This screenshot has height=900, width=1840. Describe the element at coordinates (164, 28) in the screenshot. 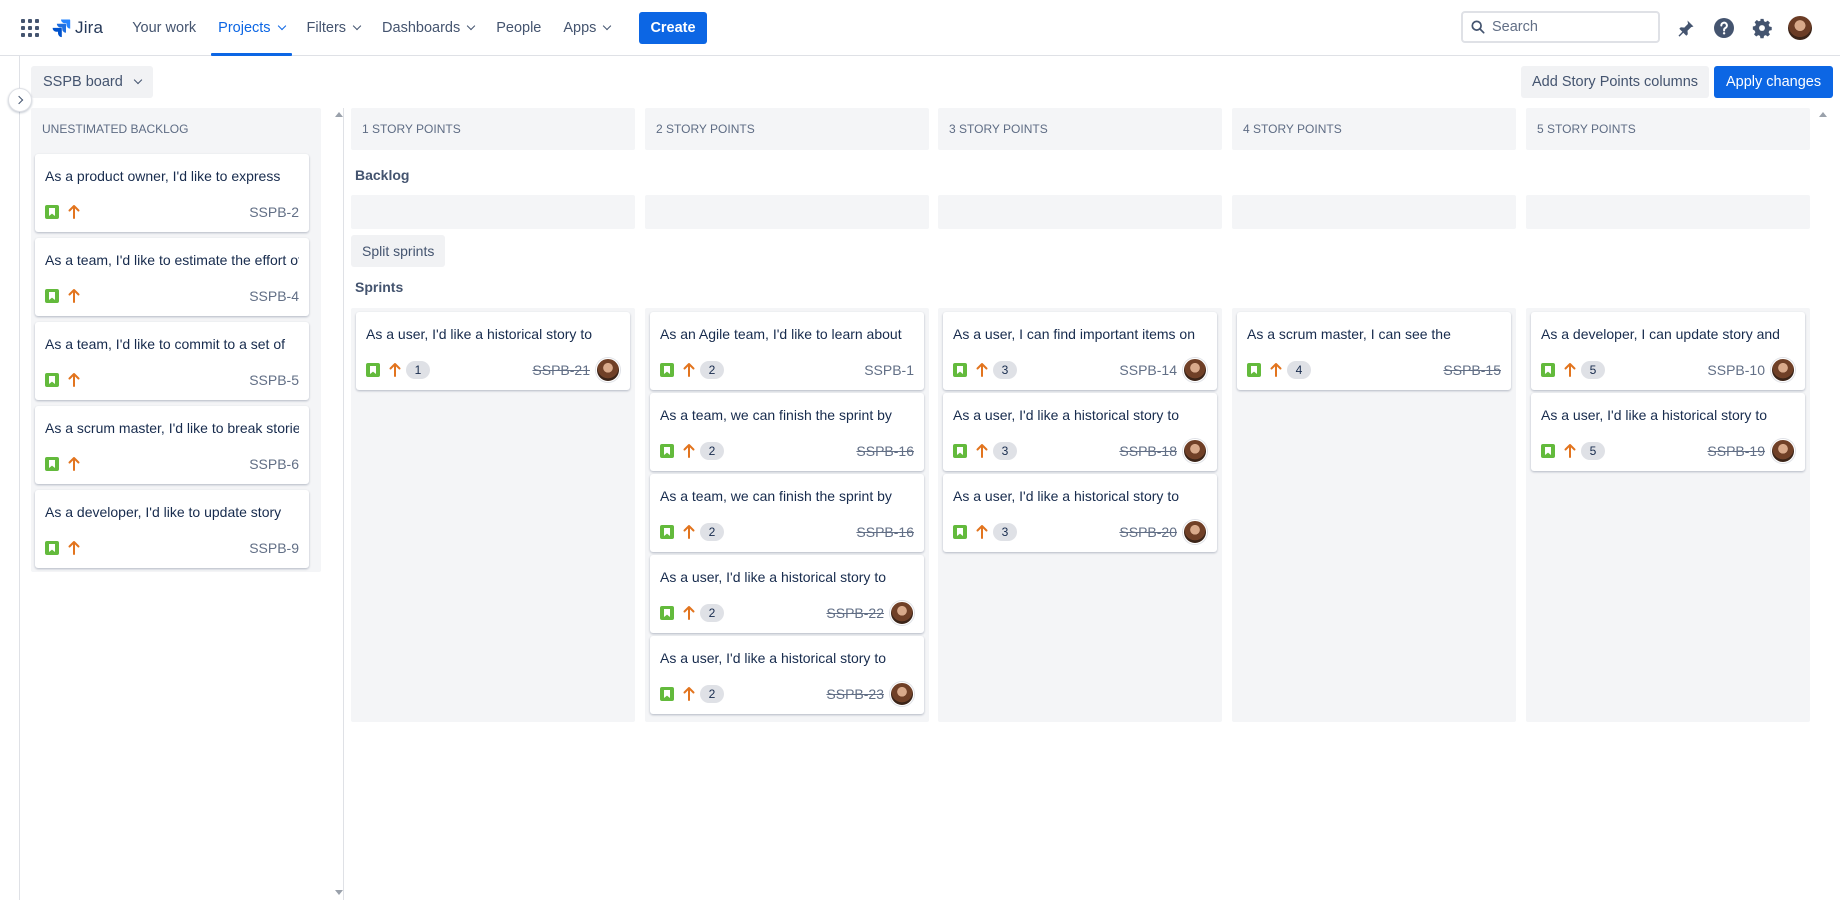

I see `nav-your-work: Your work` at that location.